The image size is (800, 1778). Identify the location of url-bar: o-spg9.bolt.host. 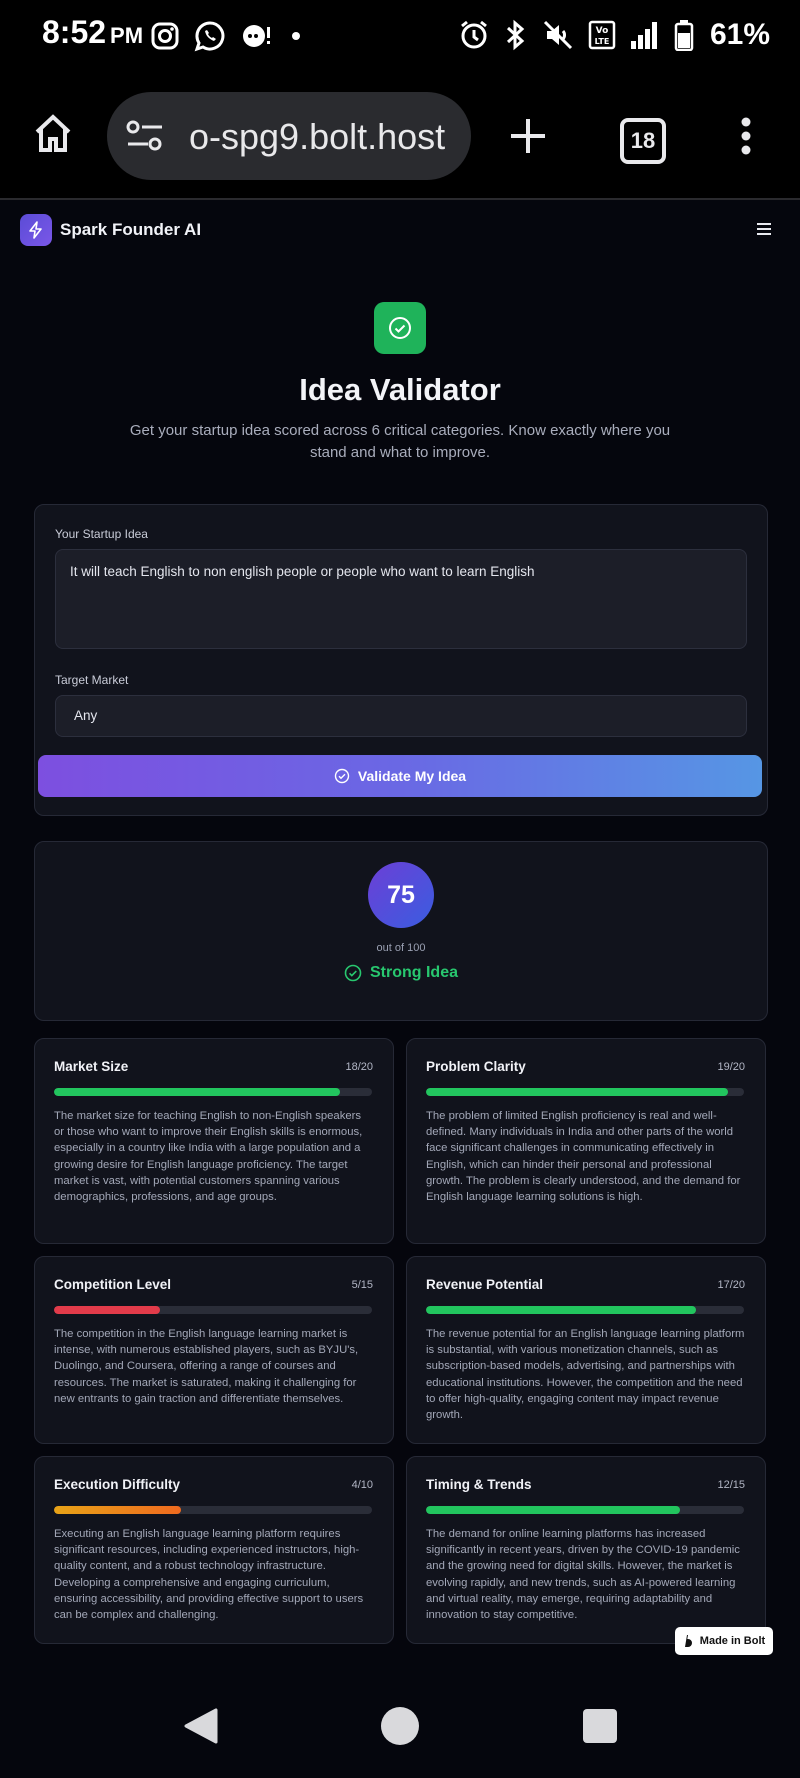
(289, 136).